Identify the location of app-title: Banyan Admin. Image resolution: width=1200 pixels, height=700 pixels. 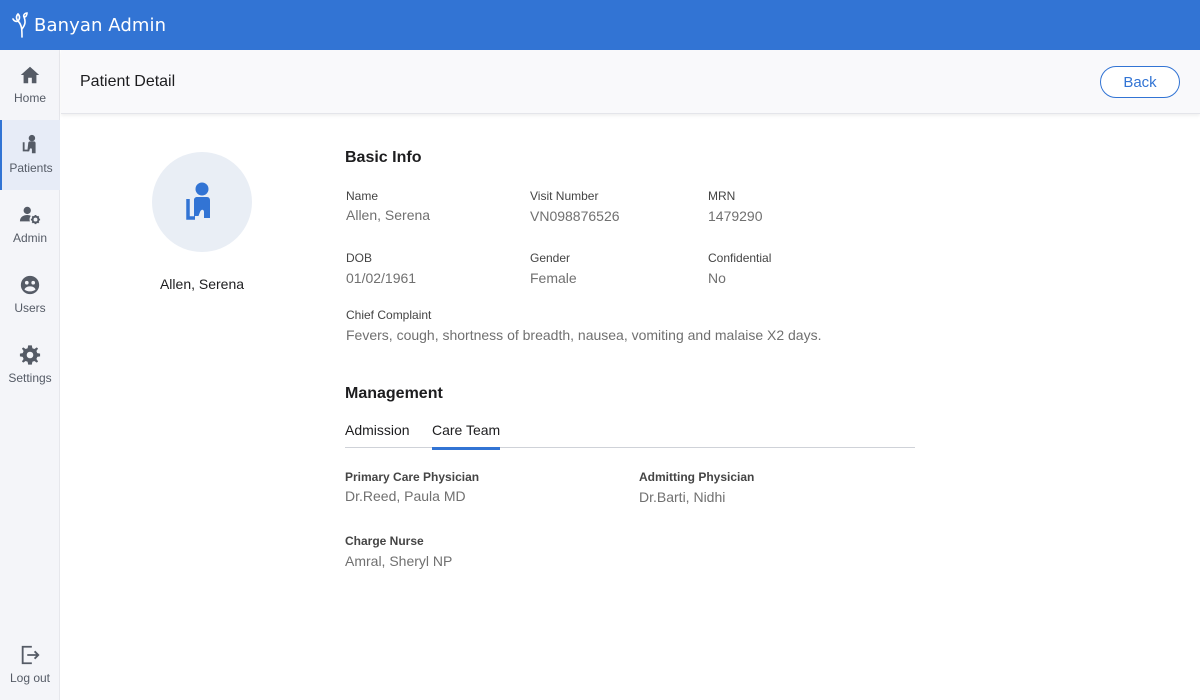
(100, 25).